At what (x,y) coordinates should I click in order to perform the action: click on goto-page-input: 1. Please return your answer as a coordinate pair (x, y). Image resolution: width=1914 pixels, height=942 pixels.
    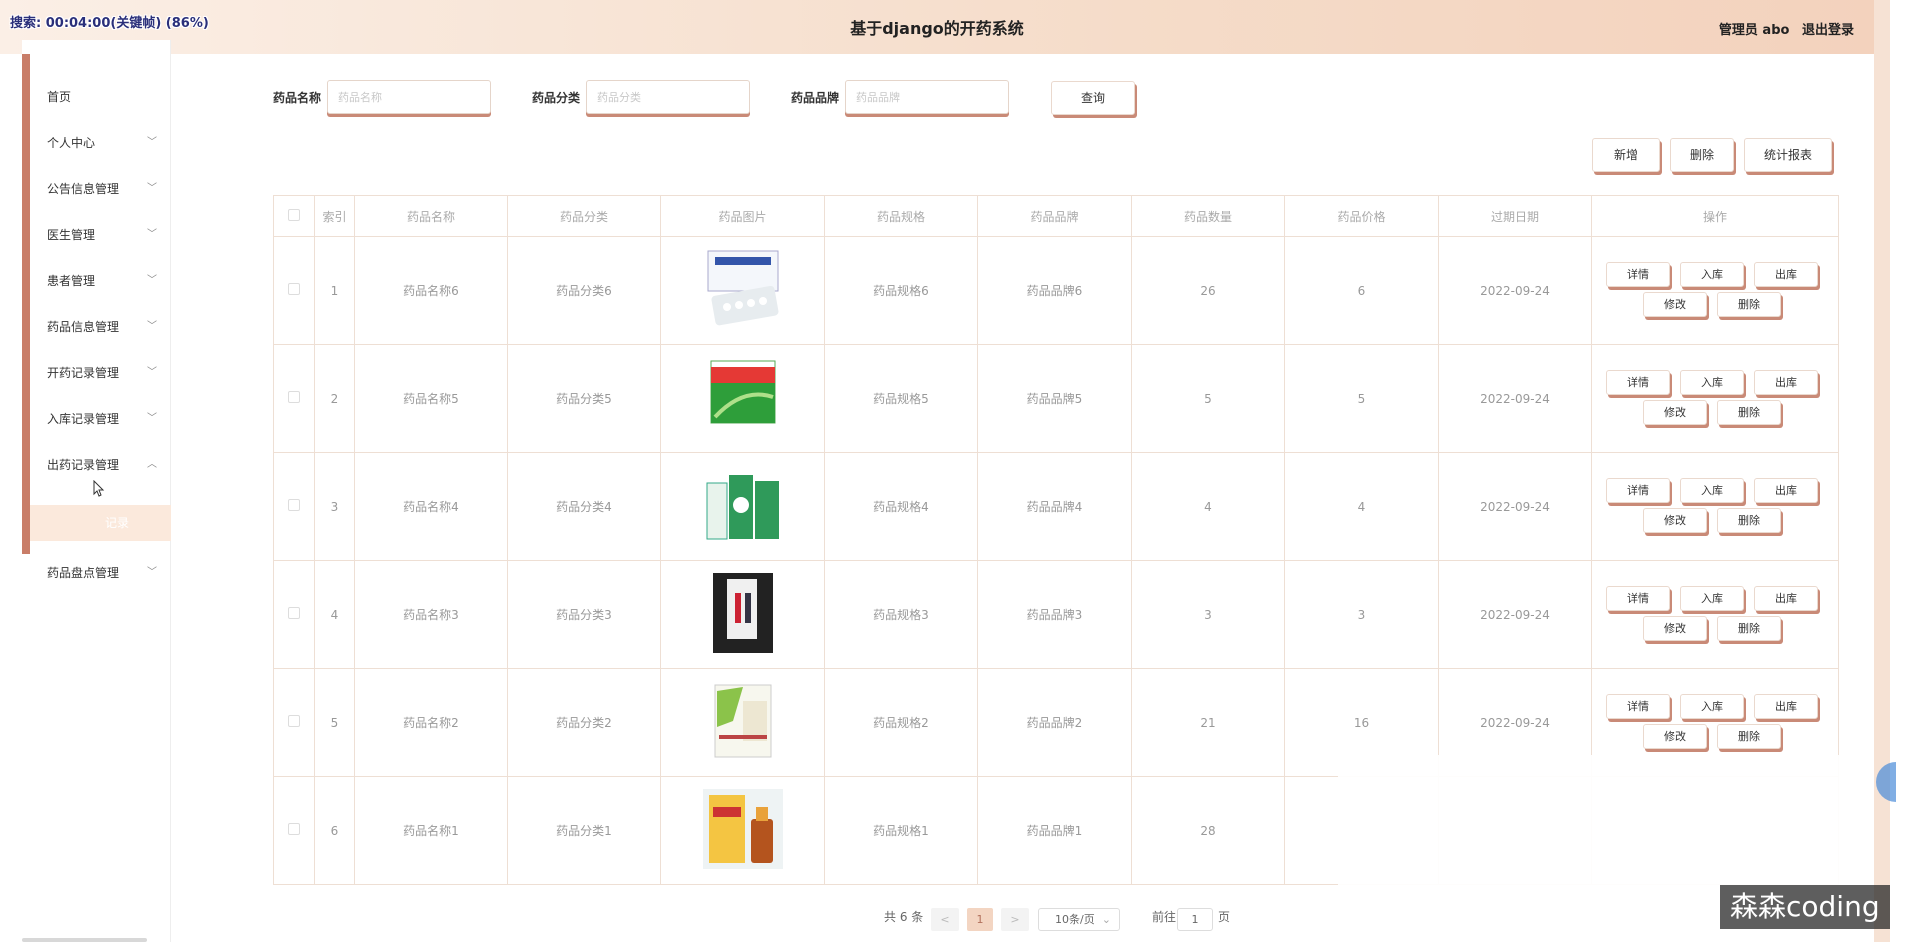
    Looking at the image, I should click on (1195, 919).